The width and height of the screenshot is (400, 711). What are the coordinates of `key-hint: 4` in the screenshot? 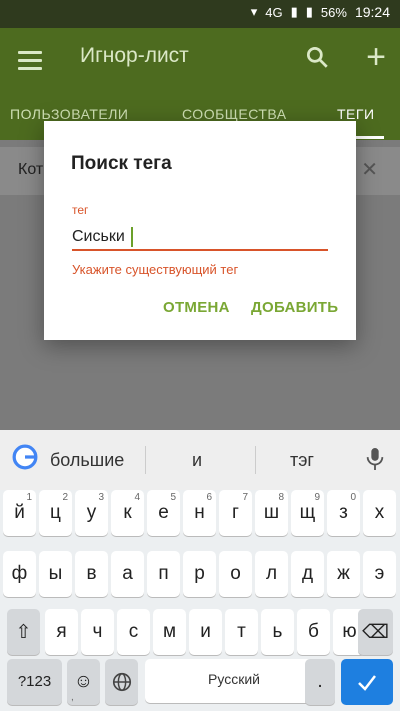 It's located at (137, 497).